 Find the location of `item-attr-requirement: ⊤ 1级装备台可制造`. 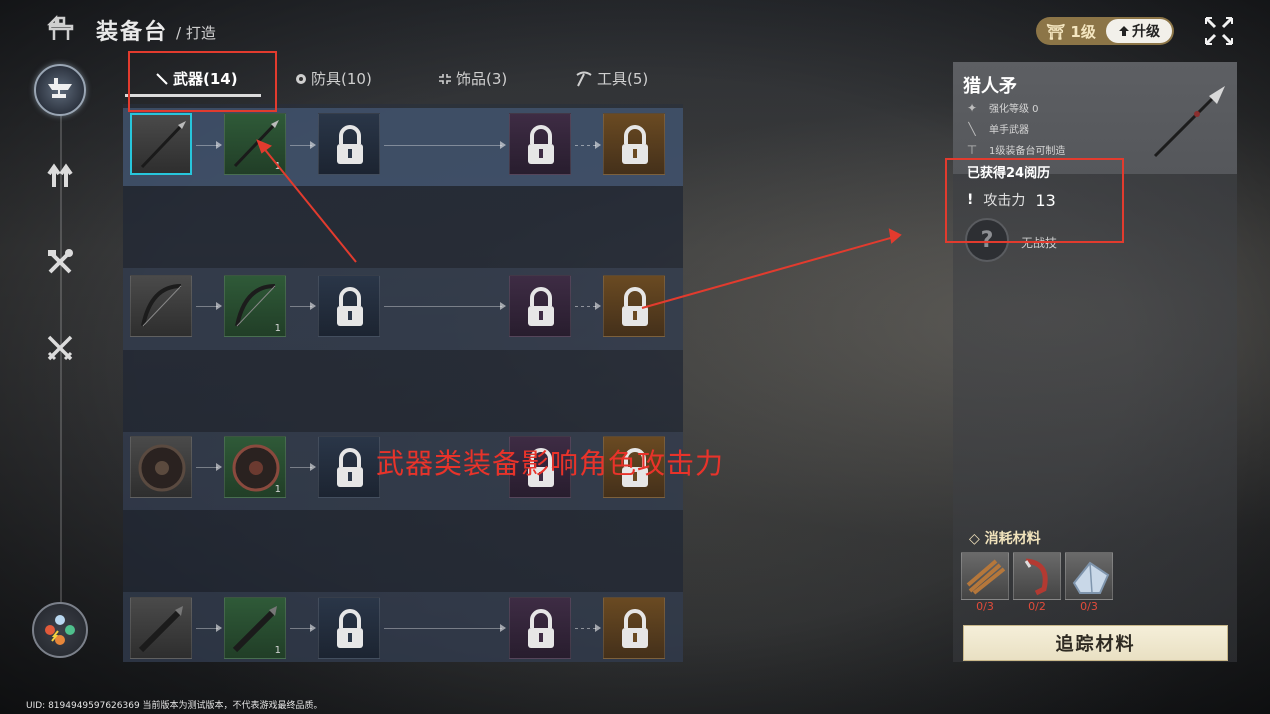

item-attr-requirement: ⊤ 1级装备台可制造 is located at coordinates (1015, 150).